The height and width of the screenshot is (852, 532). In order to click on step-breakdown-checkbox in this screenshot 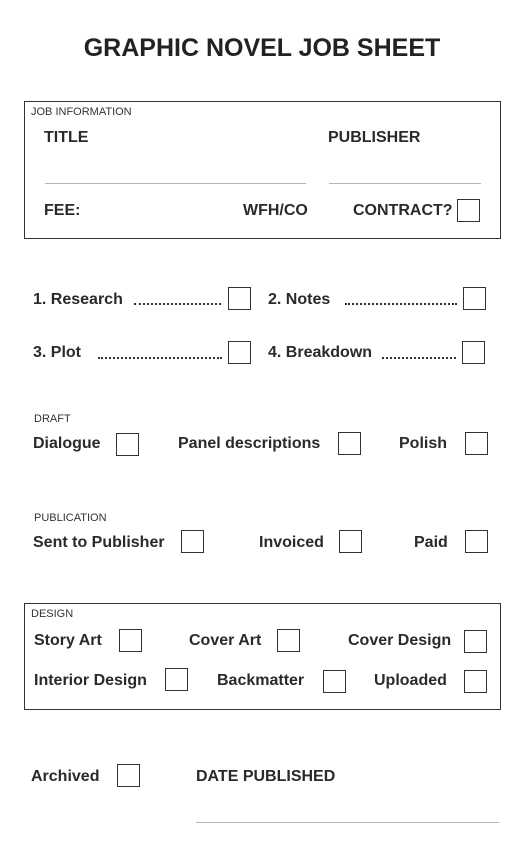, I will do `click(473, 352)`.